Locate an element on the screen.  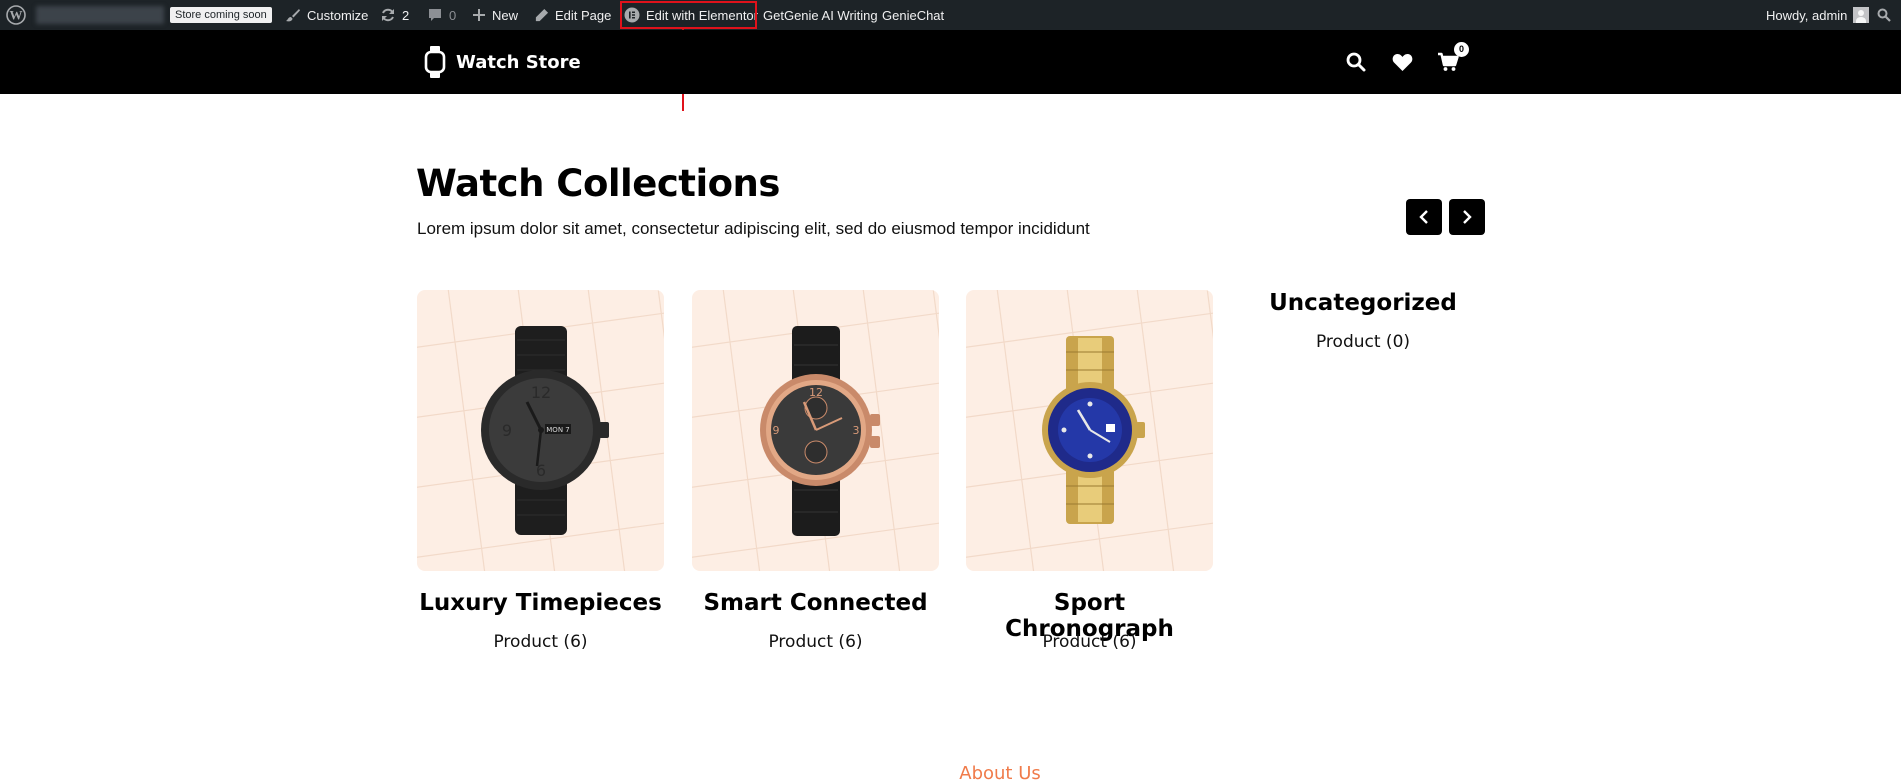
avatar is located at coordinates (1861, 15).